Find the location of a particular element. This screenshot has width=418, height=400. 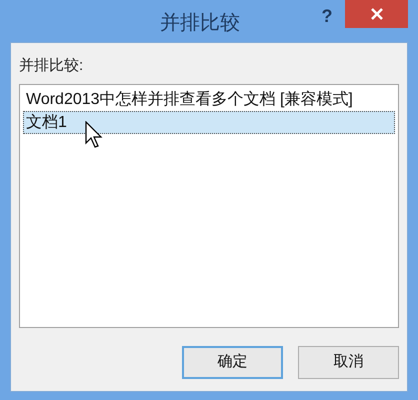

help-button: ? is located at coordinates (327, 16).